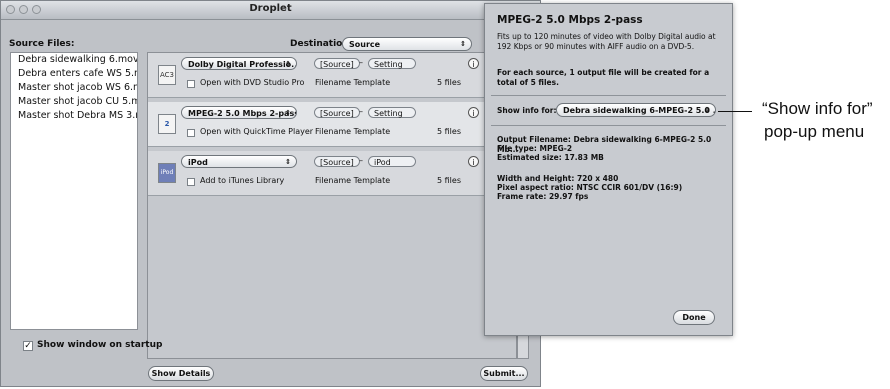  What do you see at coordinates (167, 124) in the screenshot?
I see `mpeg2-file-icon: 2` at bounding box center [167, 124].